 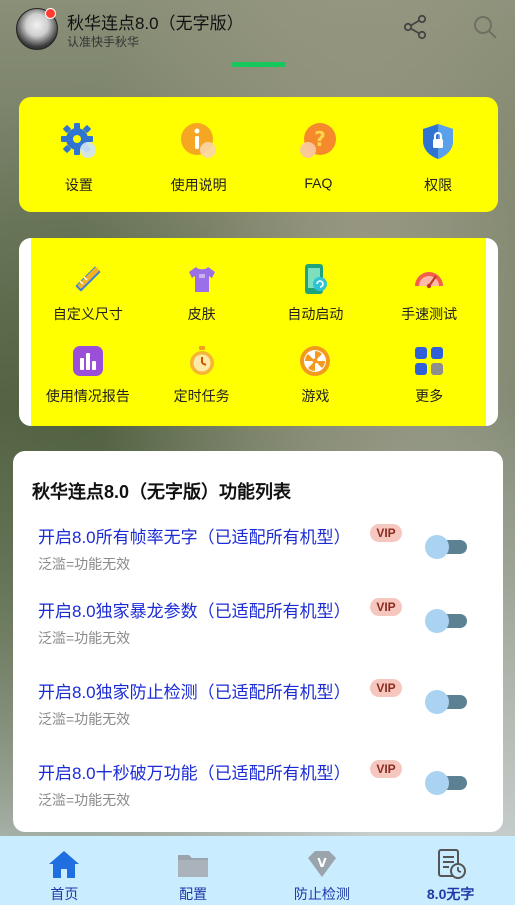 I want to click on quick-action-permissions: 权限, so click(x=438, y=158).